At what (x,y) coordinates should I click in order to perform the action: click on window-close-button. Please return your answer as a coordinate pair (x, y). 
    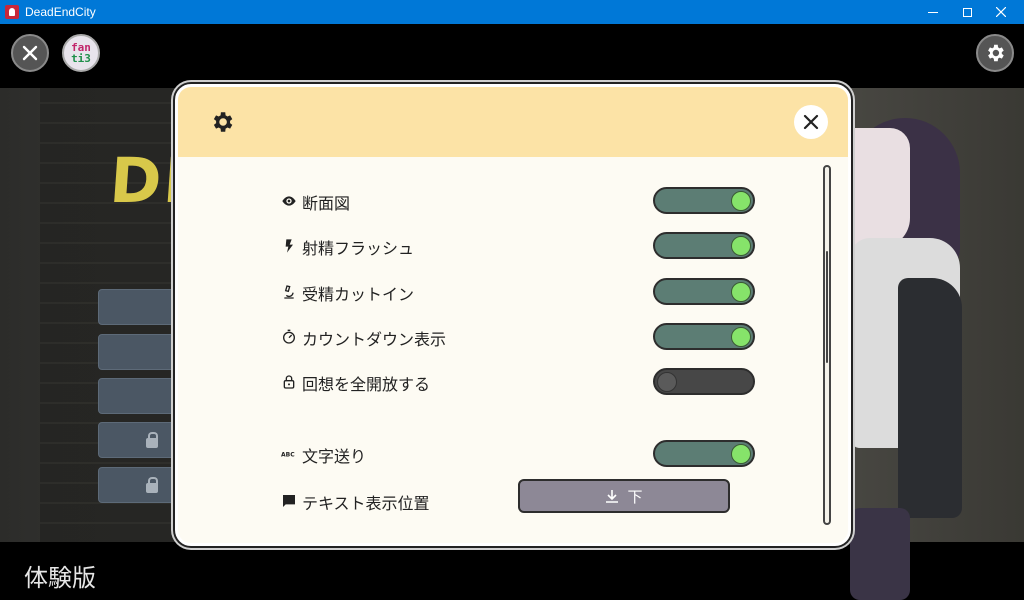
    Looking at the image, I should click on (1001, 12).